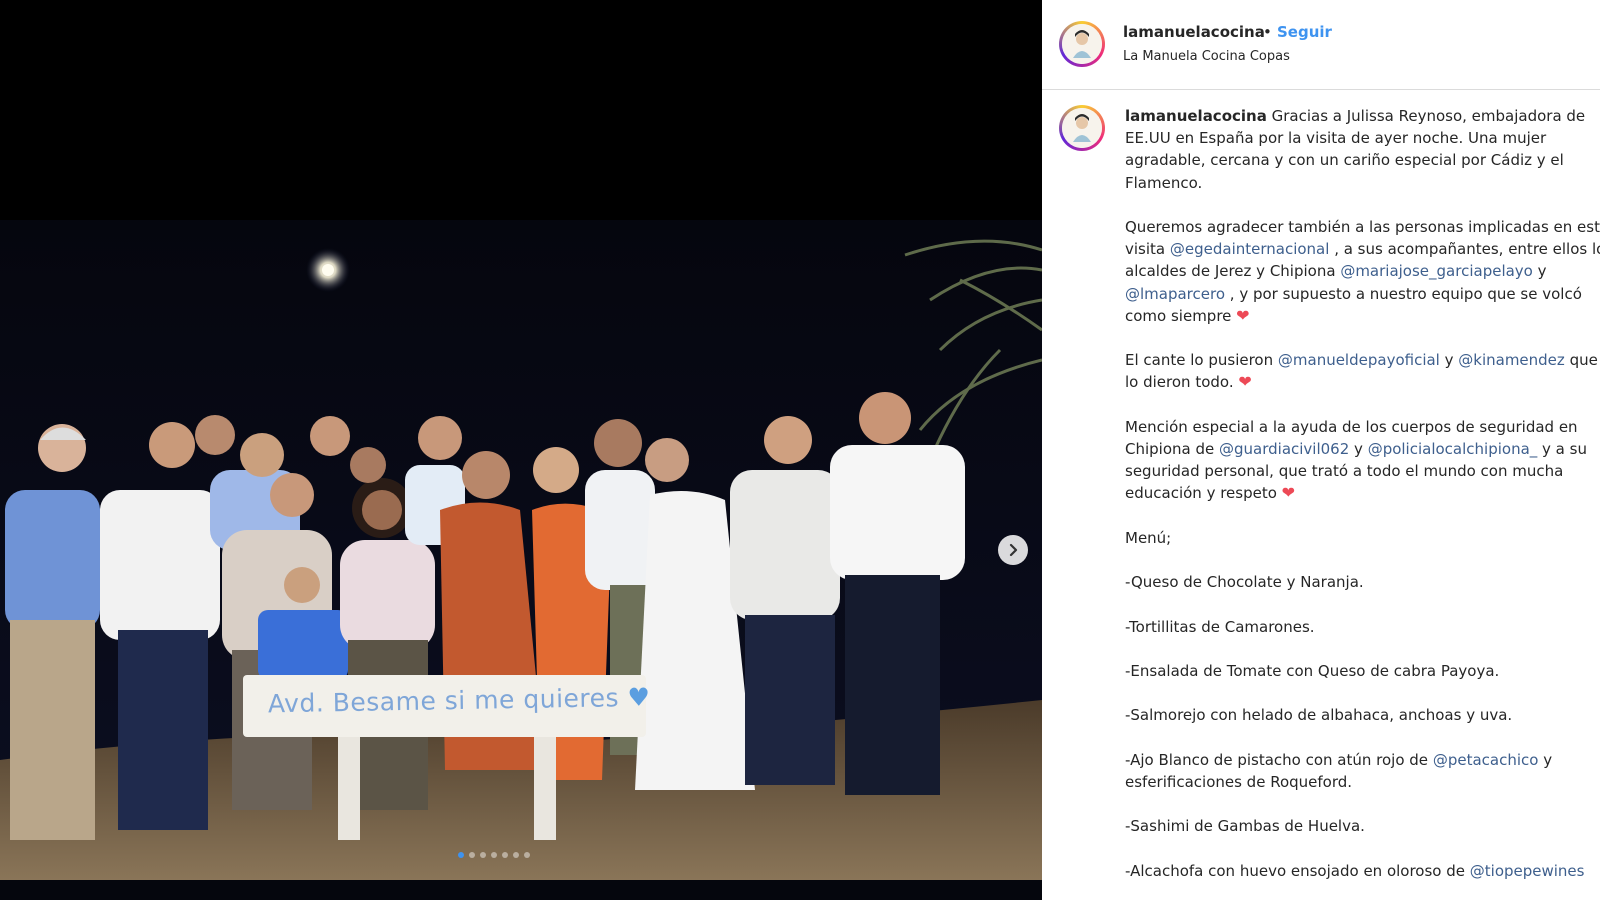 The image size is (1600, 900). I want to click on caption-text: esferificaciones de Roqueford., so click(1239, 781).